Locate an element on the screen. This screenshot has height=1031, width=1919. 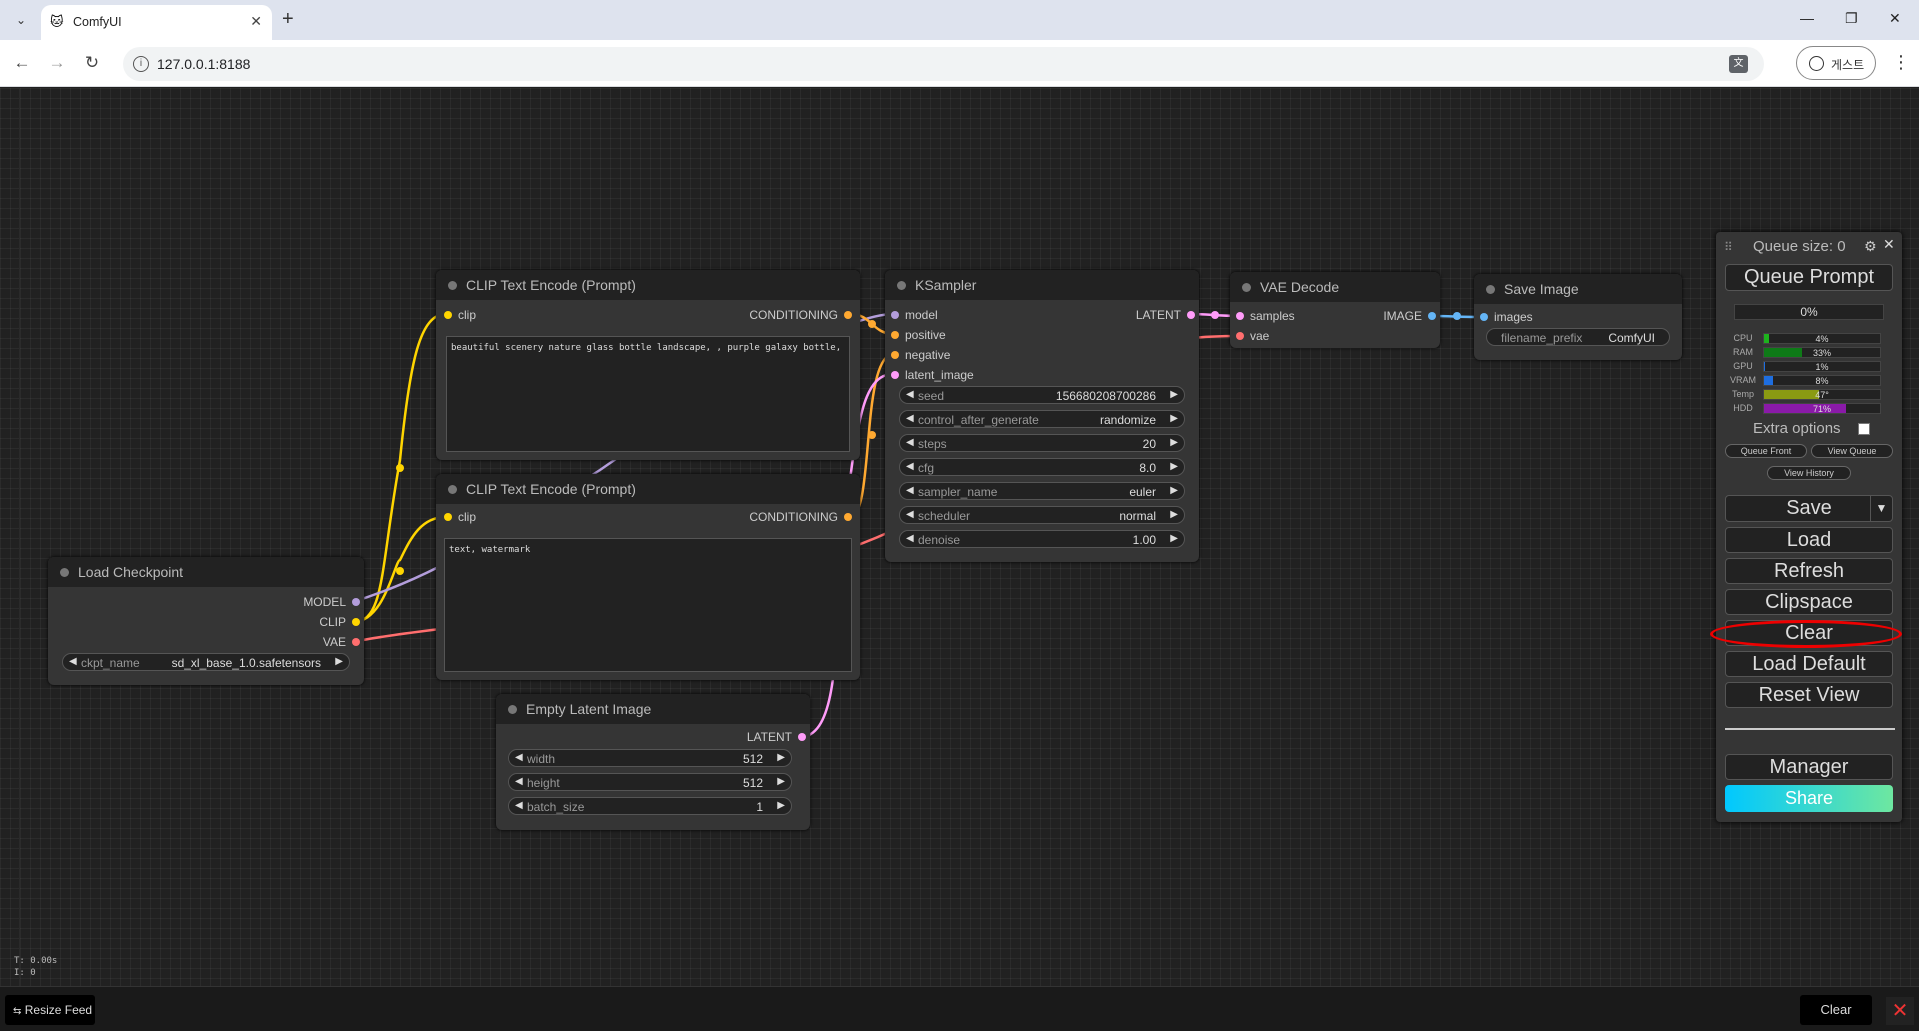
guest-profile-button: 게스트 is located at coordinates (1836, 63).